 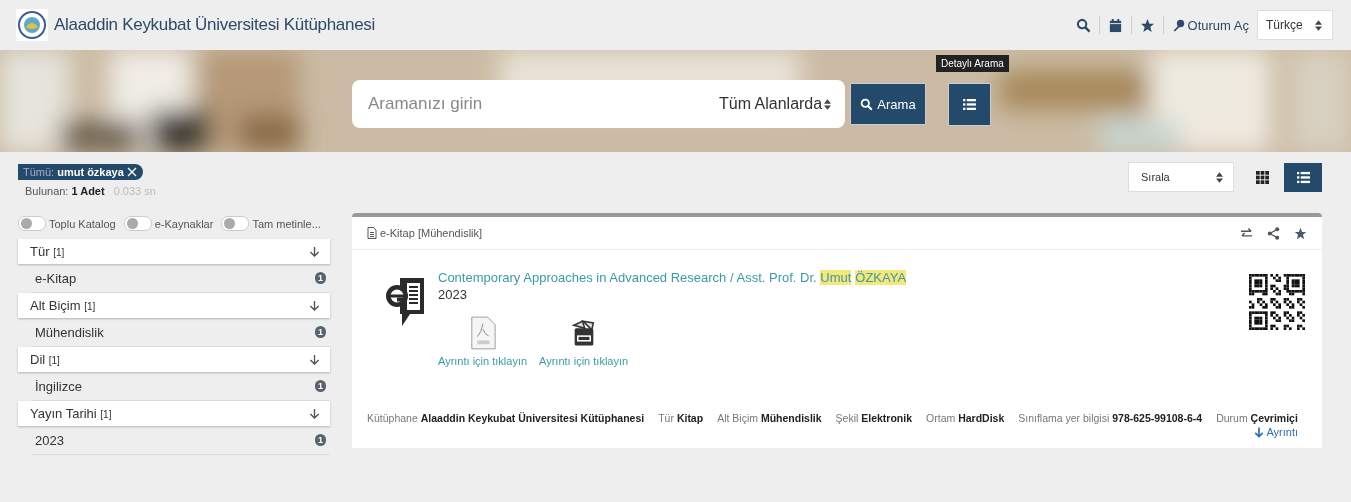 I want to click on tag-value: umut özkaya, so click(x=90, y=172).